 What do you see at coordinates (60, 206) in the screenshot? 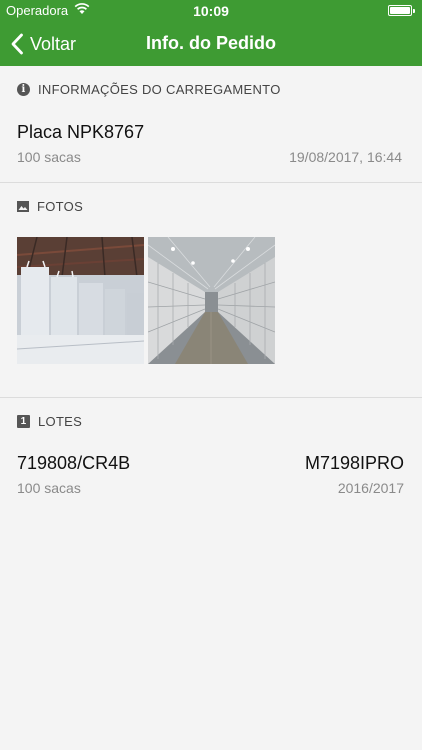
I see `photos-section-title: FOTOS` at bounding box center [60, 206].